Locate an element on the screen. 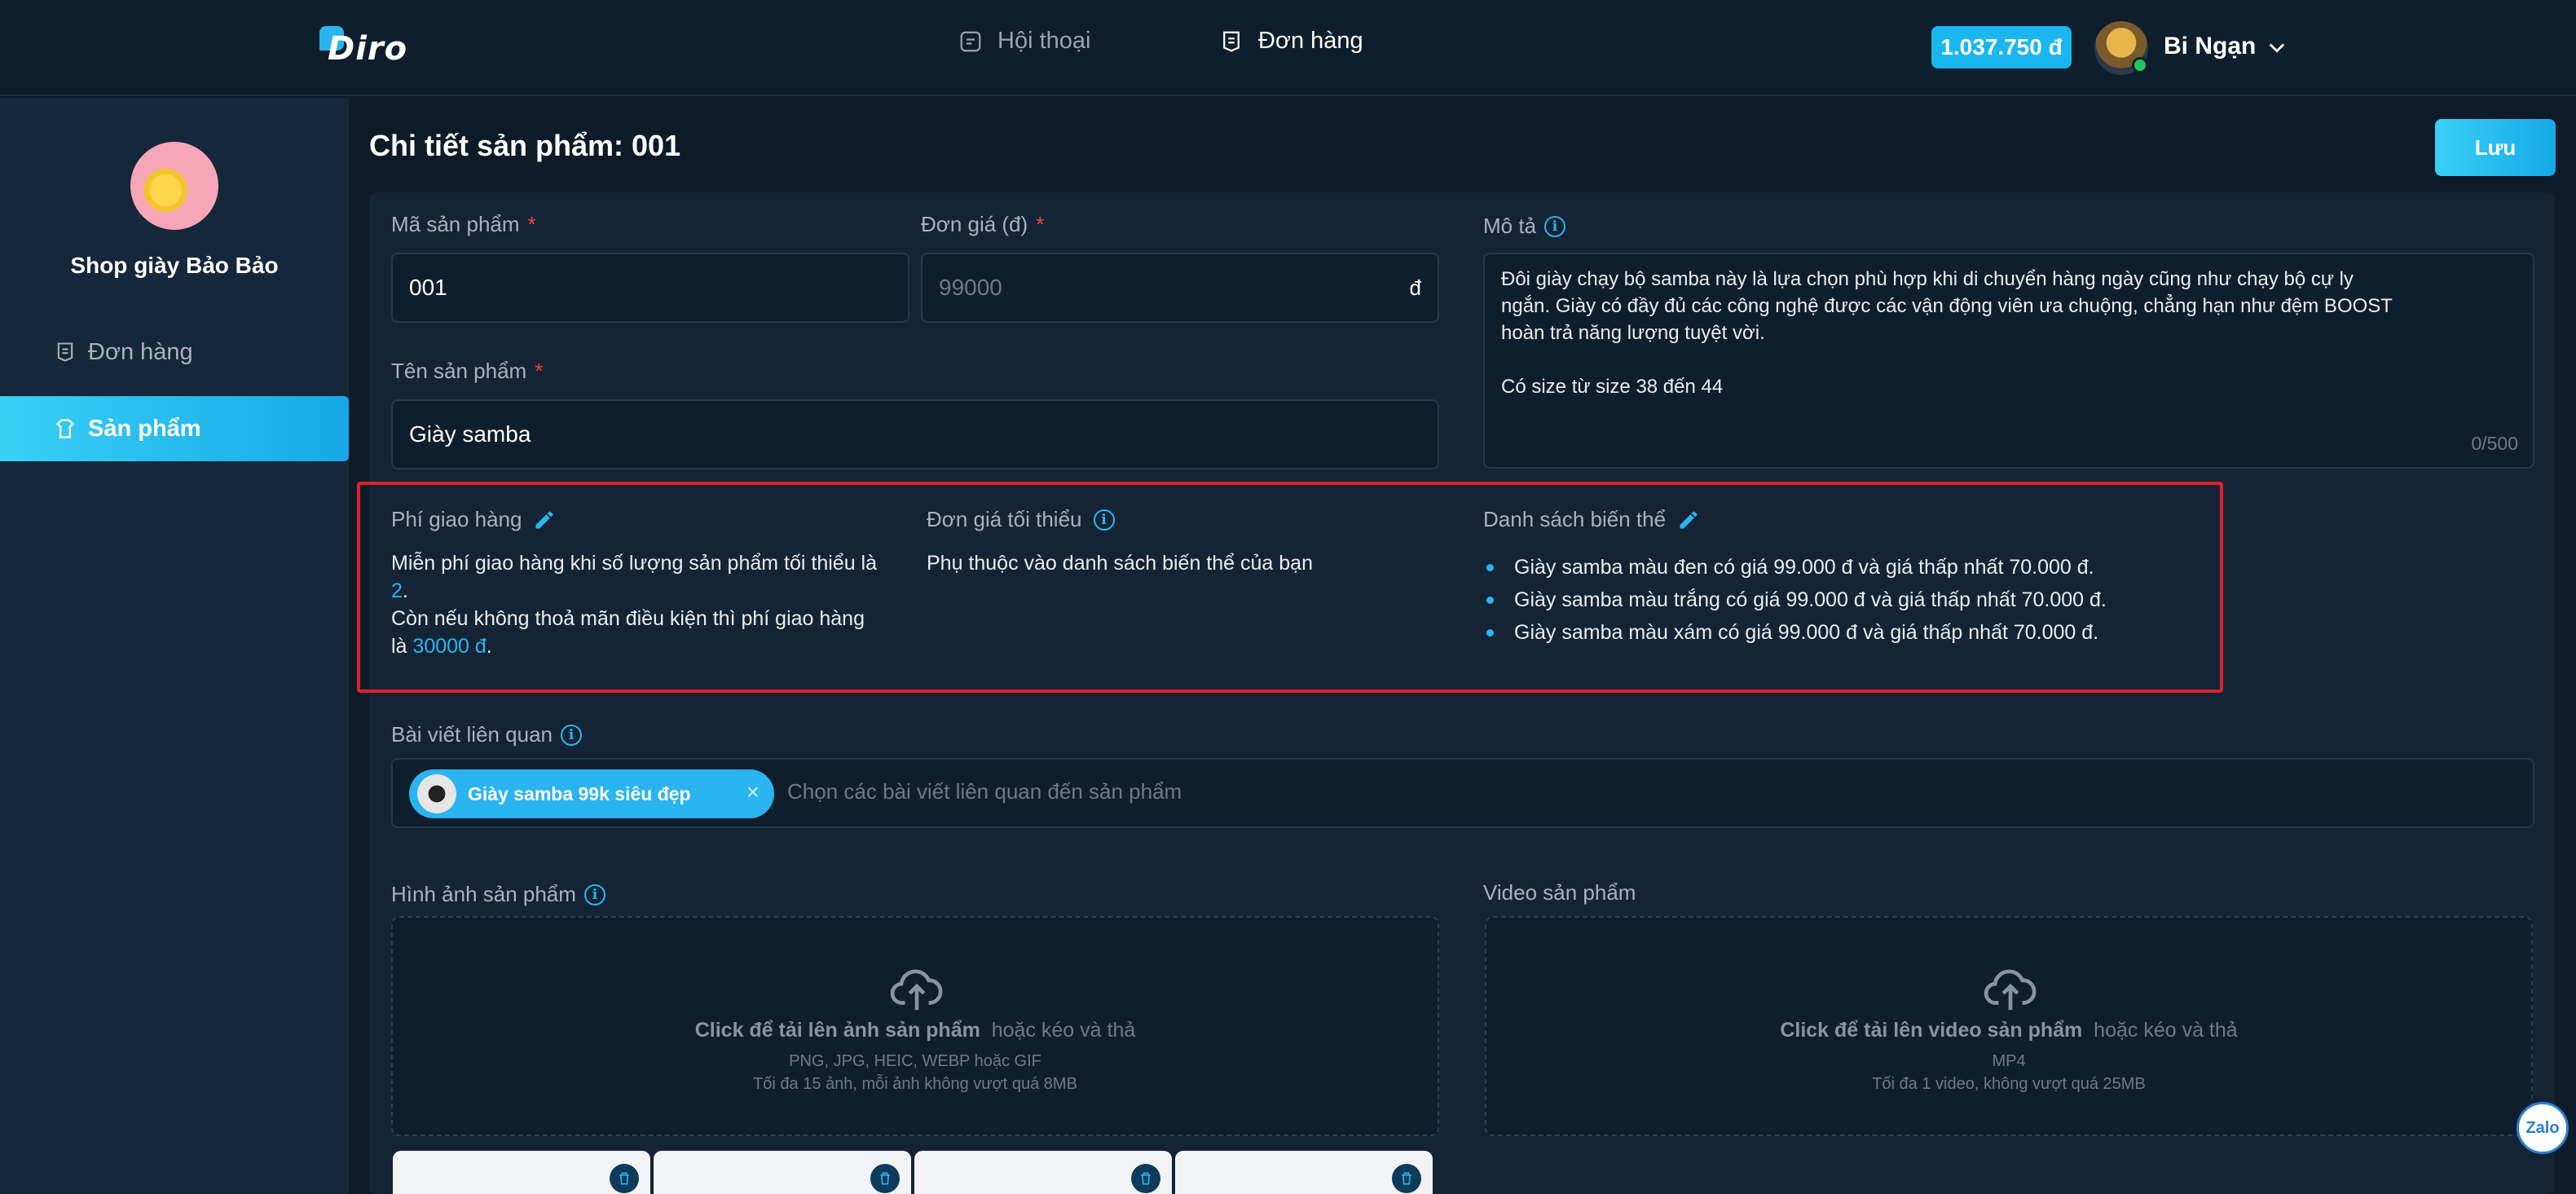 The image size is (2576, 1194). label-text: Đơn giá (đ) is located at coordinates (974, 224).